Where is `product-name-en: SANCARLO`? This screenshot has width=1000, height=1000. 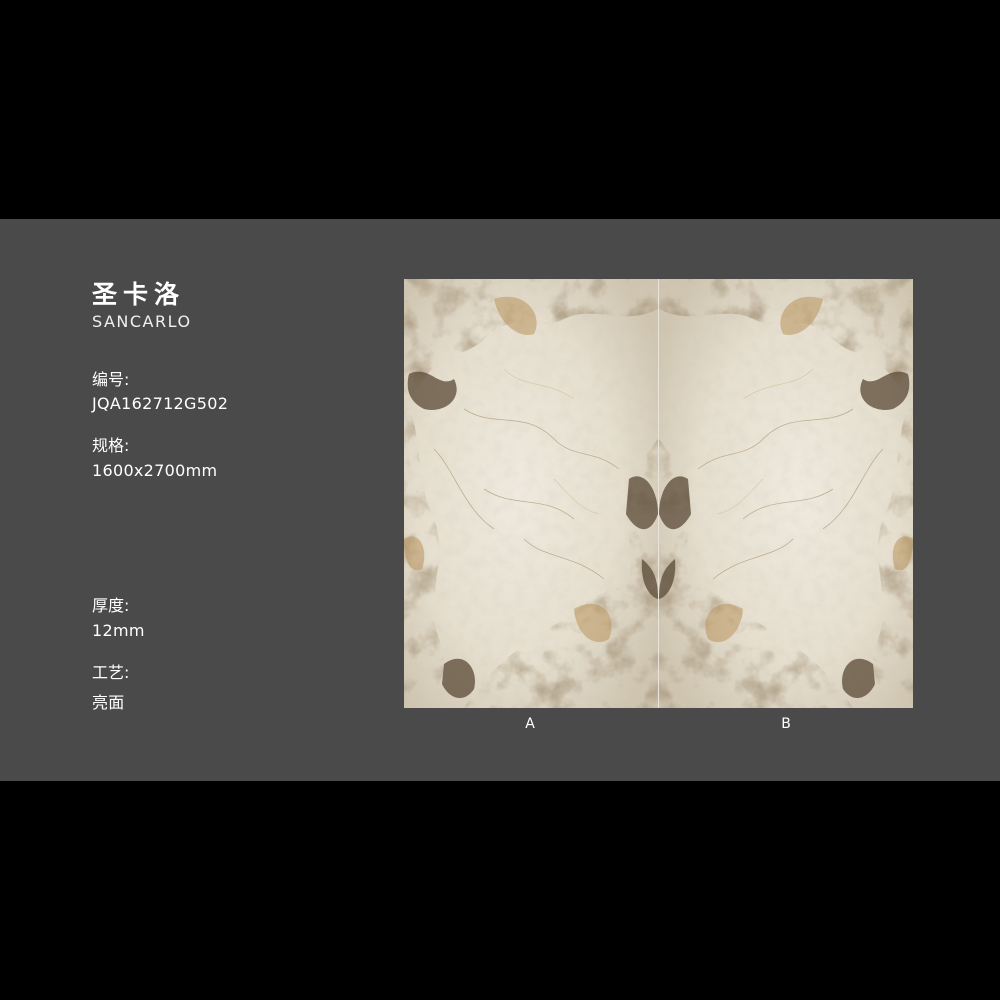
product-name-en: SANCARLO is located at coordinates (142, 321).